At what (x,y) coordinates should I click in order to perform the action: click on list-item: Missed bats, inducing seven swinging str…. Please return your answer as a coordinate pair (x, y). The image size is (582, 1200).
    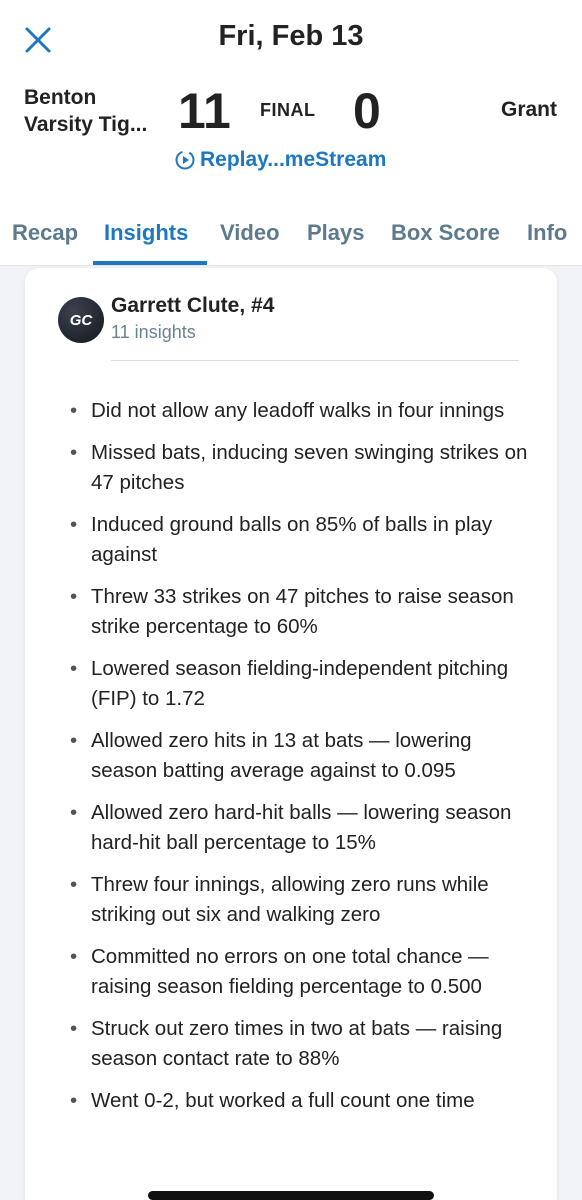
    Looking at the image, I should click on (305, 468).